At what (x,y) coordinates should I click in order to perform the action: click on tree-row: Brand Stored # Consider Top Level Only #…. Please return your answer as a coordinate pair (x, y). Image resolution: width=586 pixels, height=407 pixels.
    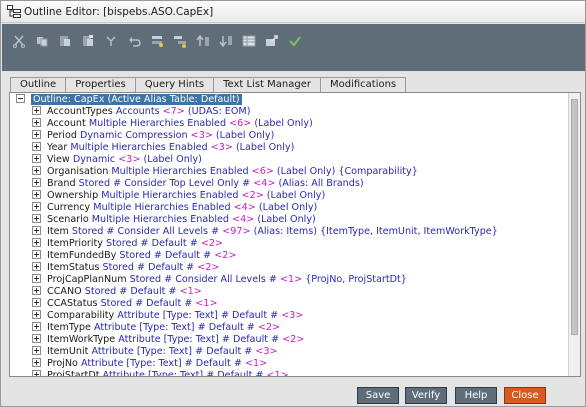
    Looking at the image, I should click on (289, 184).